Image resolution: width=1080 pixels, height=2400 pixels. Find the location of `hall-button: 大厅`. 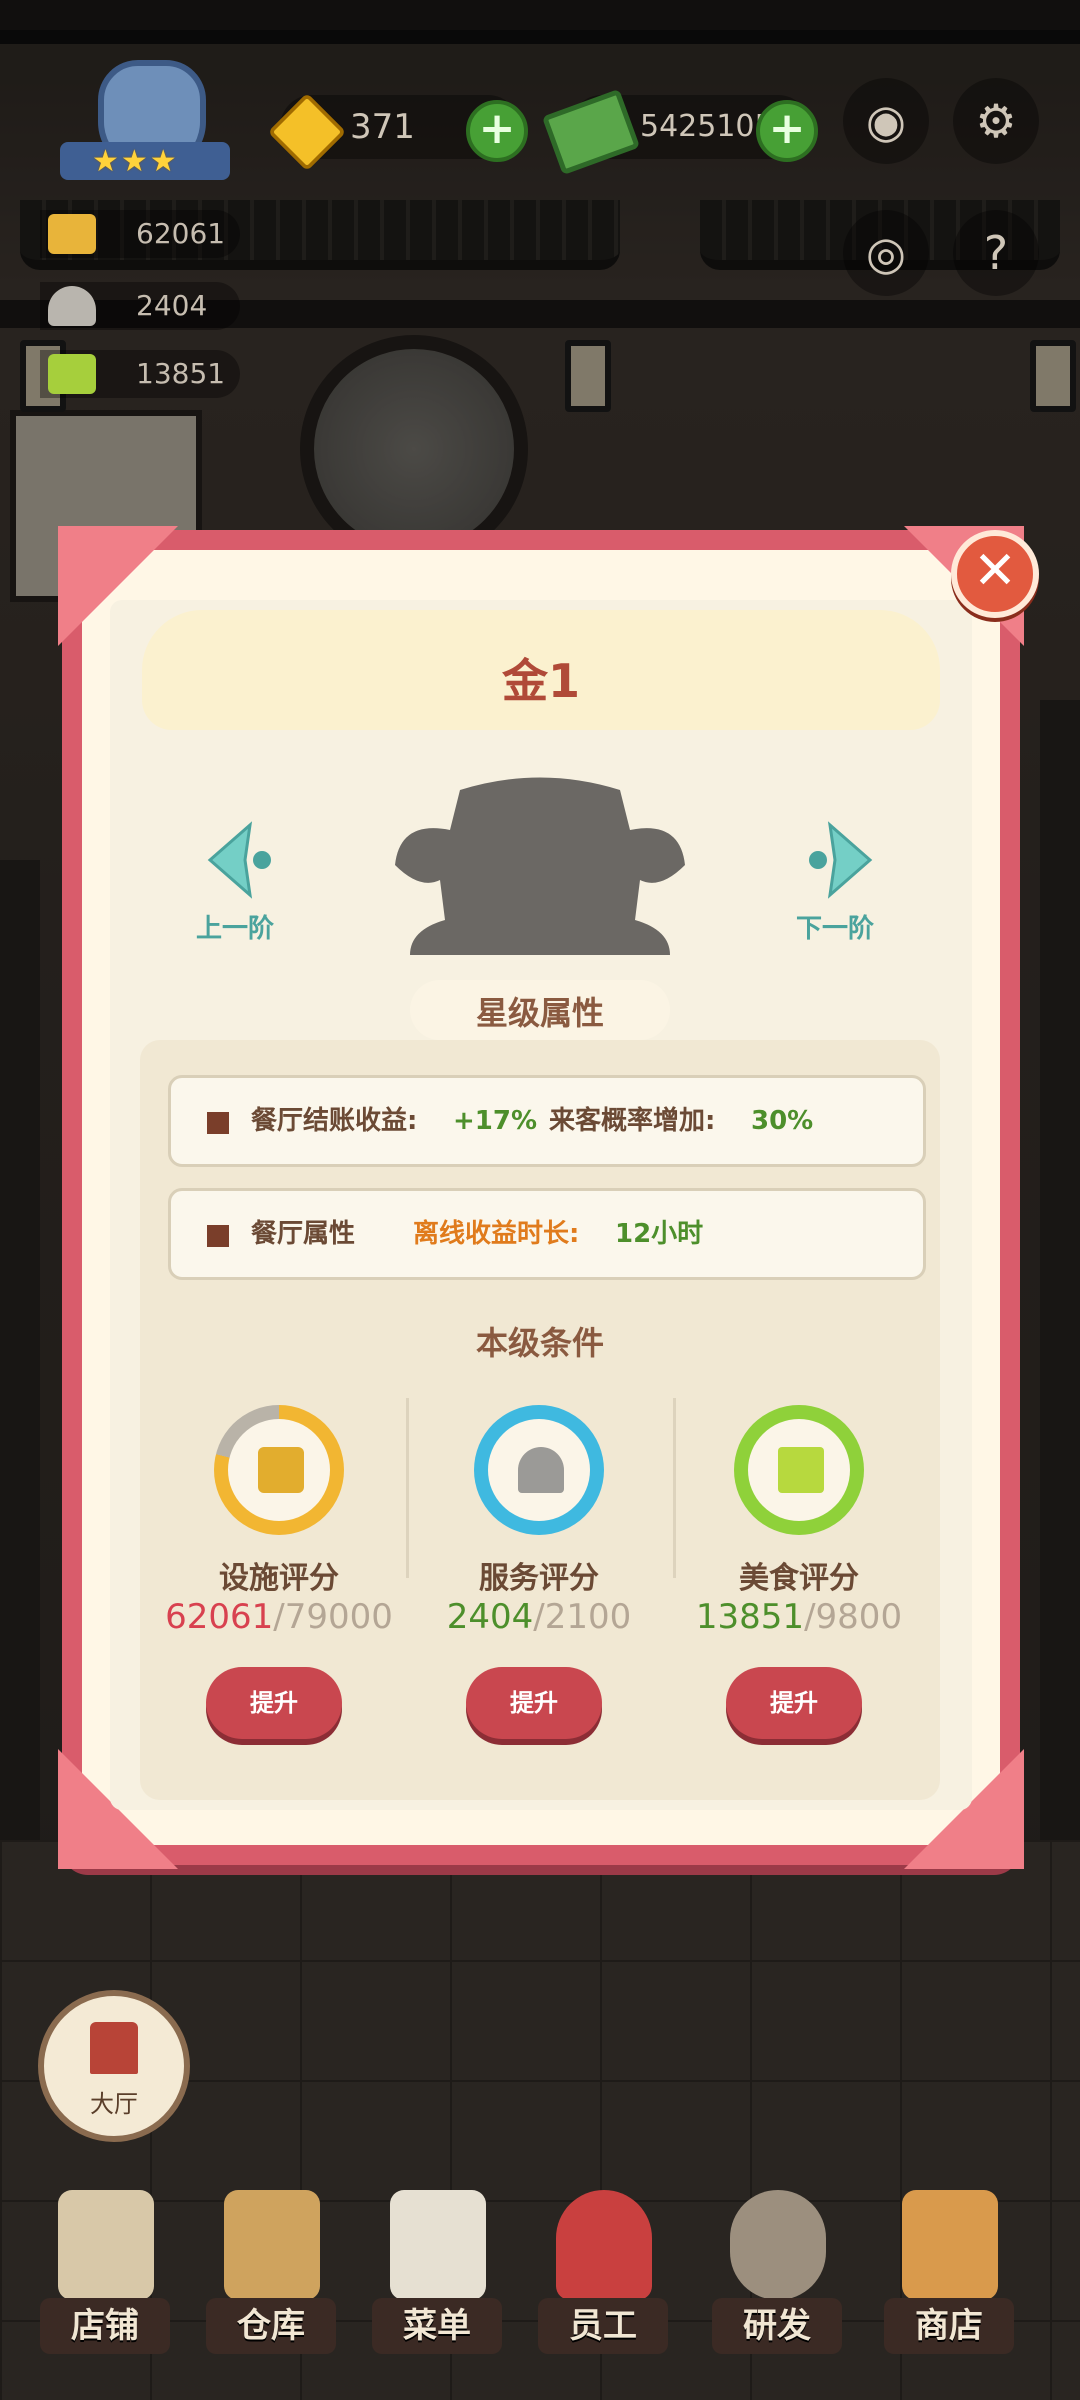

hall-button: 大厅 is located at coordinates (114, 2066).